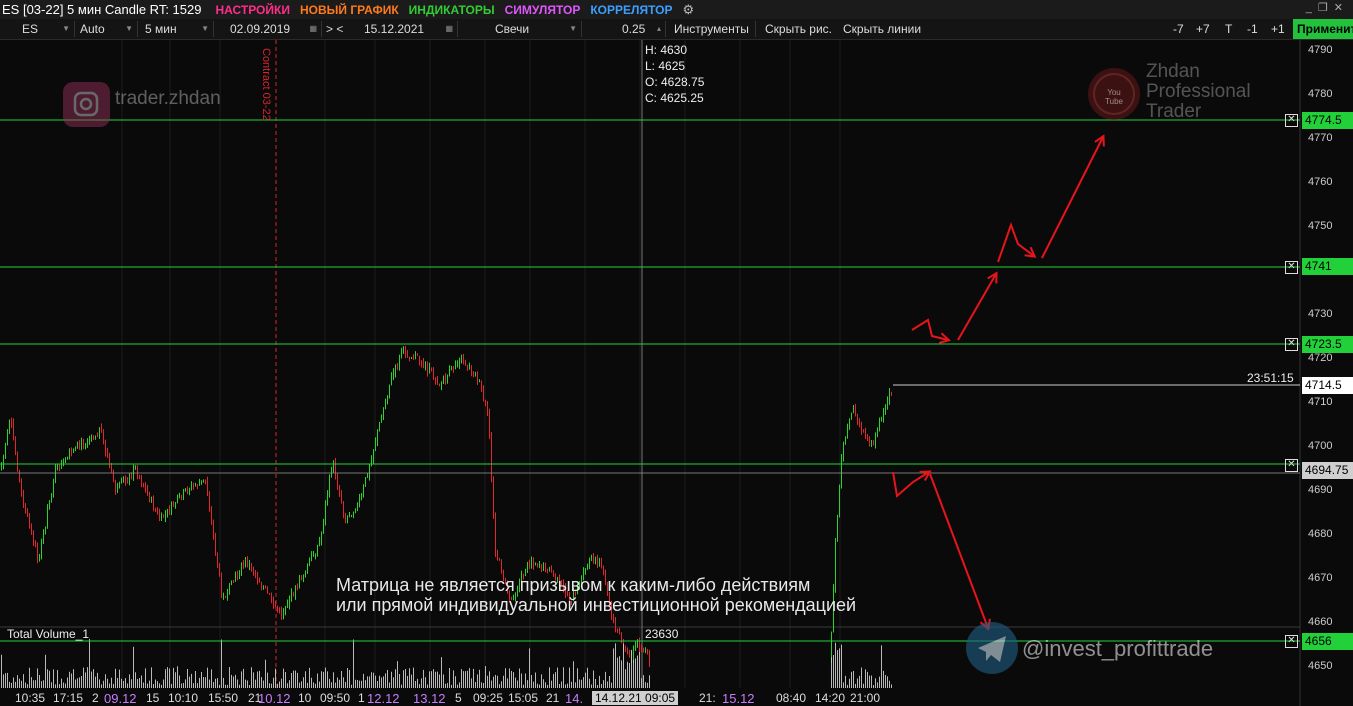 The width and height of the screenshot is (1353, 706). Describe the element at coordinates (68, 698) in the screenshot. I see `time-axis-label: 17:15` at that location.